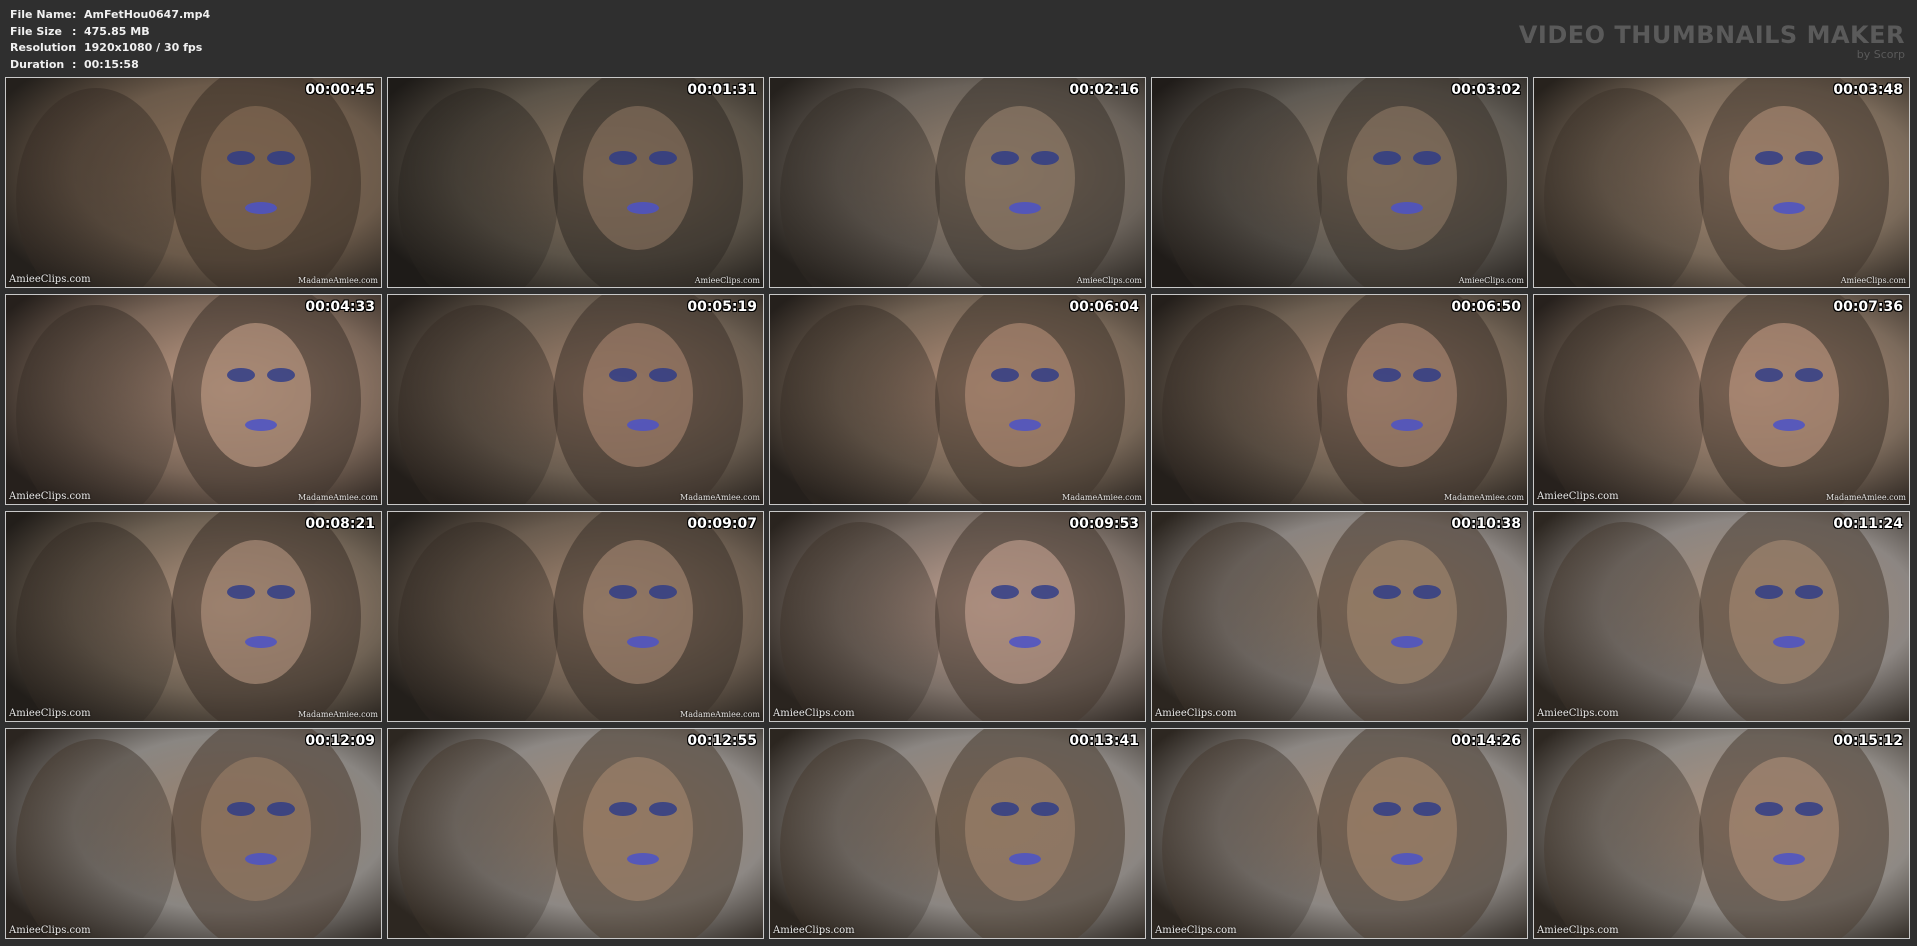 The image size is (1917, 946). I want to click on thumbnail-timestamp: 00:04:33, so click(340, 307).